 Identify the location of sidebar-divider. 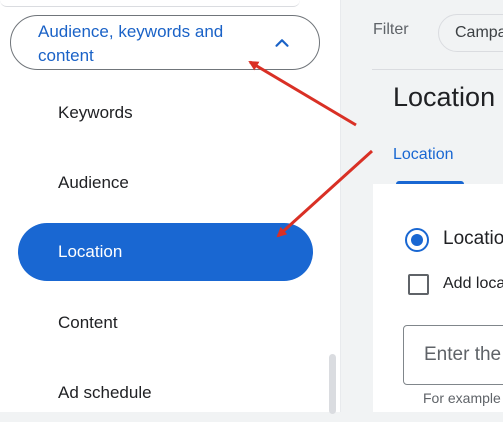
(340, 206).